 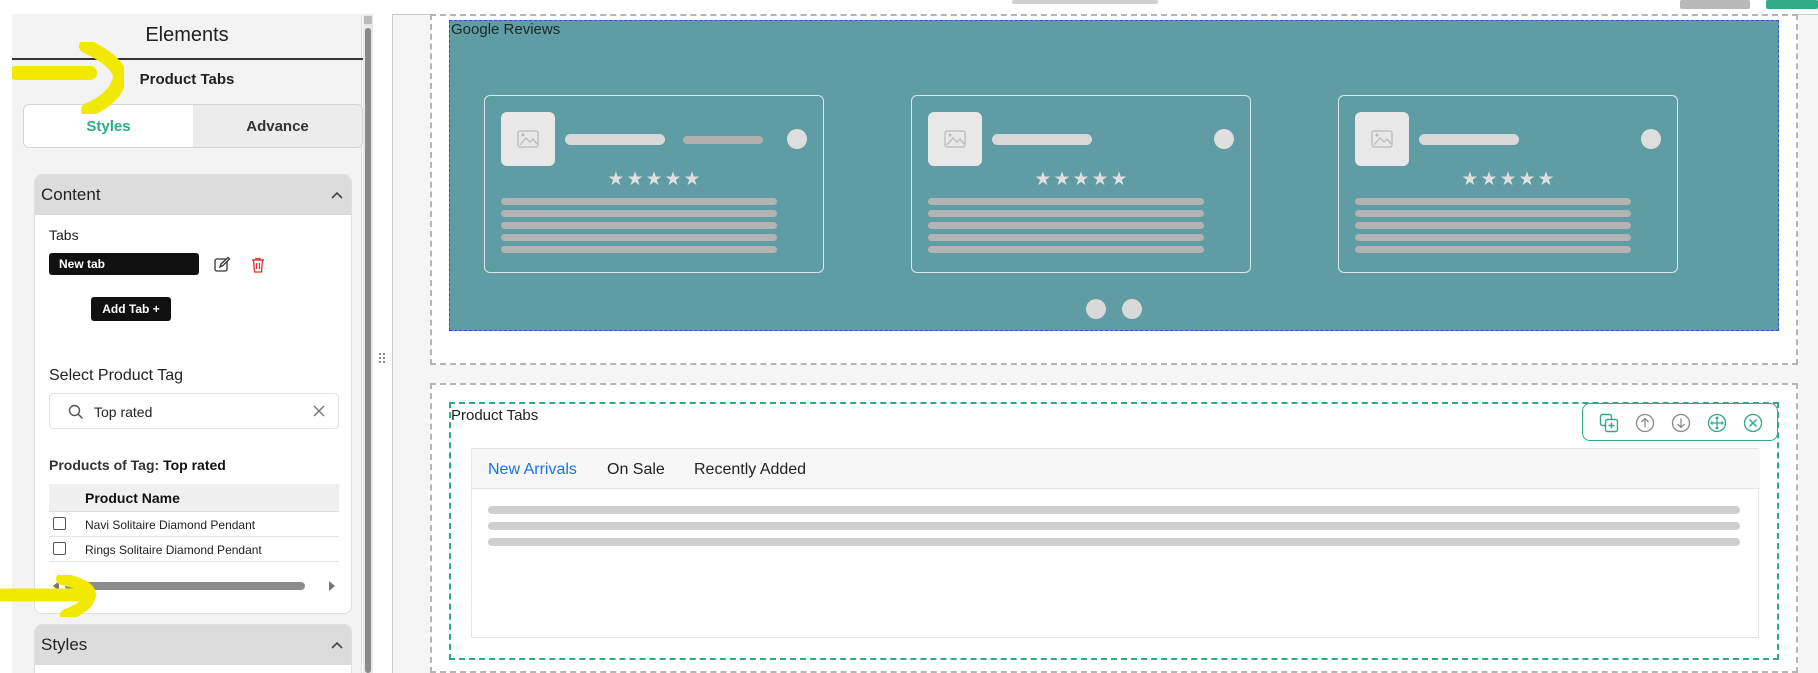 What do you see at coordinates (194, 465) in the screenshot?
I see `products-of-tag-name: Top rated` at bounding box center [194, 465].